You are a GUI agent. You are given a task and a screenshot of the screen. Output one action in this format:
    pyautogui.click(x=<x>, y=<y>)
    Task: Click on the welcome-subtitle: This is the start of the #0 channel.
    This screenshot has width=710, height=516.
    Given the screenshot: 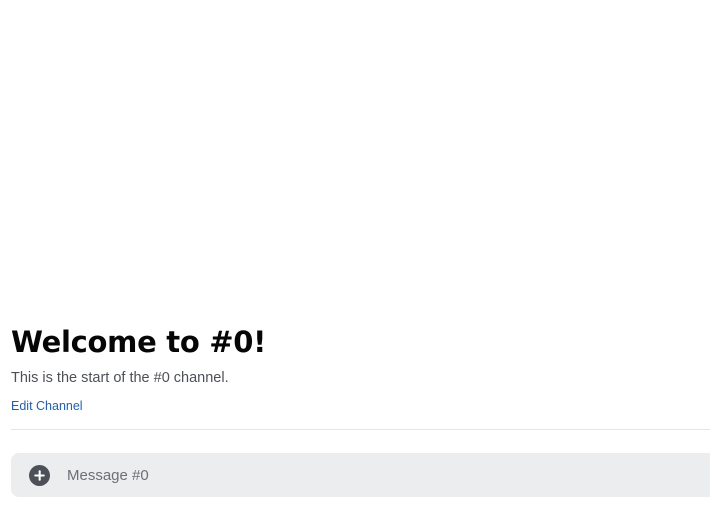 What is the action you would take?
    pyautogui.click(x=120, y=378)
    